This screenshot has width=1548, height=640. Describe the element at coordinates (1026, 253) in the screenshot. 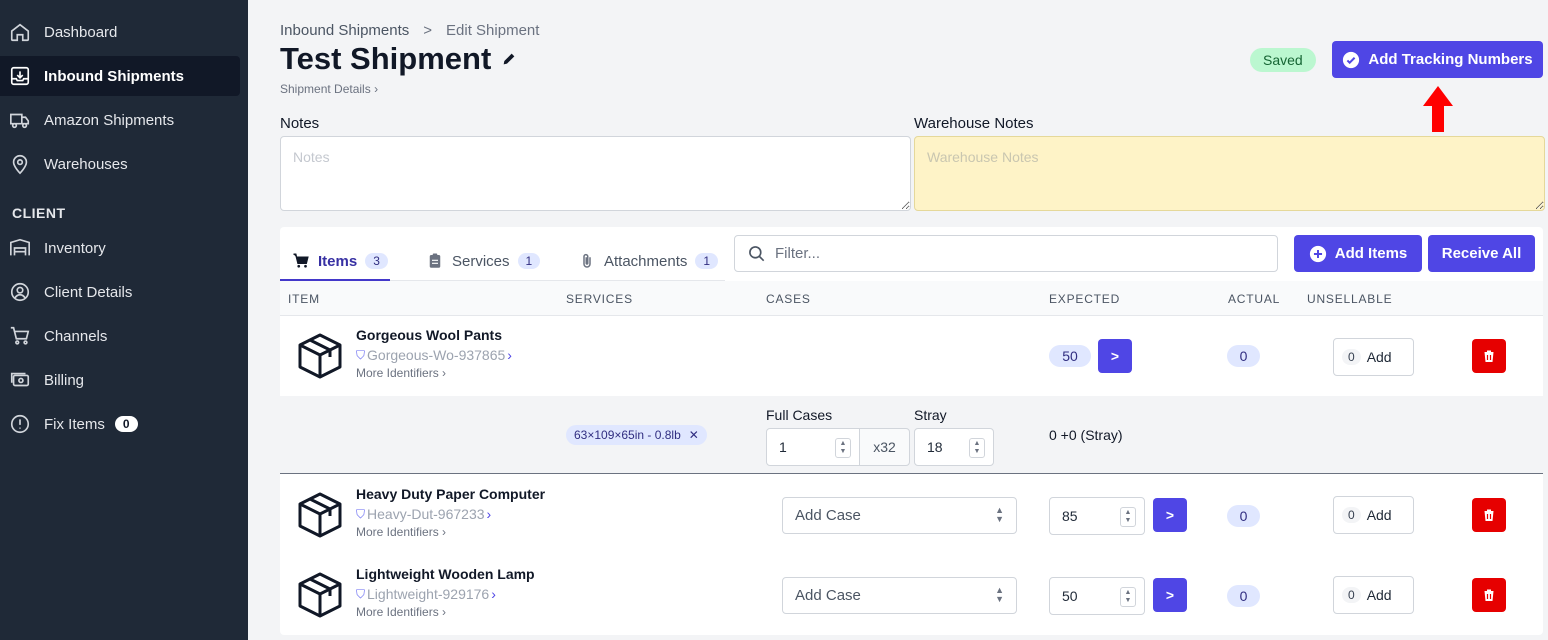

I see `filter-input` at that location.